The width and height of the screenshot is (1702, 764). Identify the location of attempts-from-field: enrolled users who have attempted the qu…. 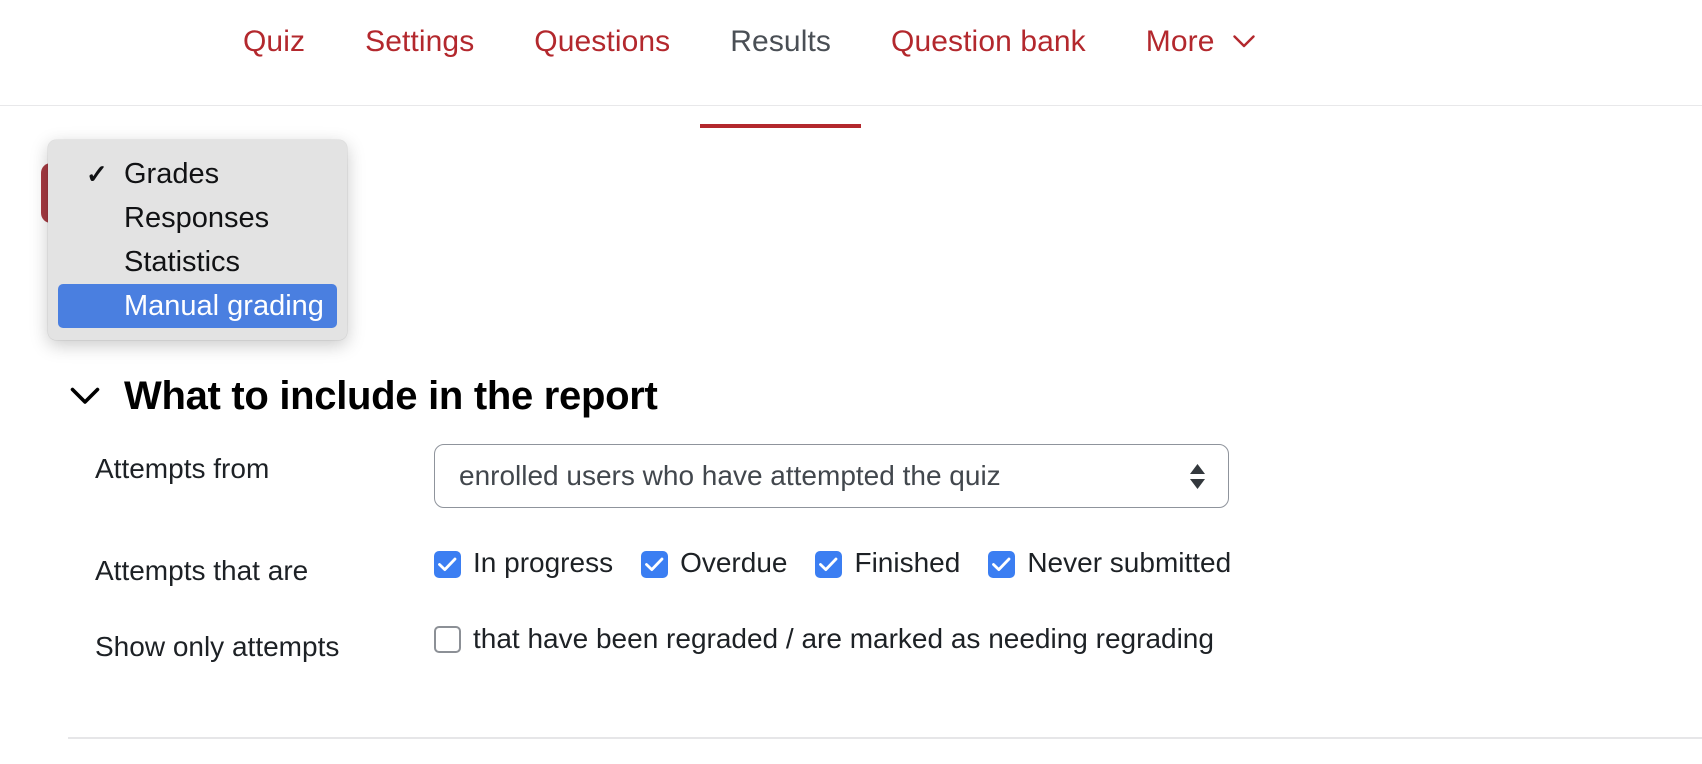
(1068, 476).